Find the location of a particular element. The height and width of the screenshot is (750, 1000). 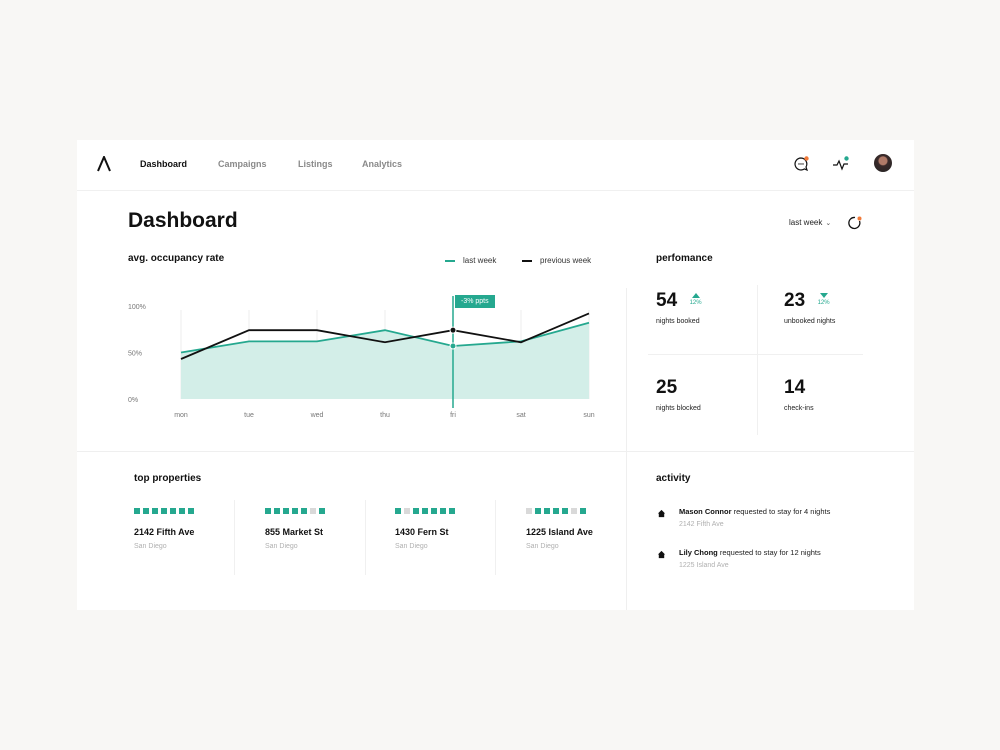

activity-text: requested to stay for 12 nights is located at coordinates (770, 552).